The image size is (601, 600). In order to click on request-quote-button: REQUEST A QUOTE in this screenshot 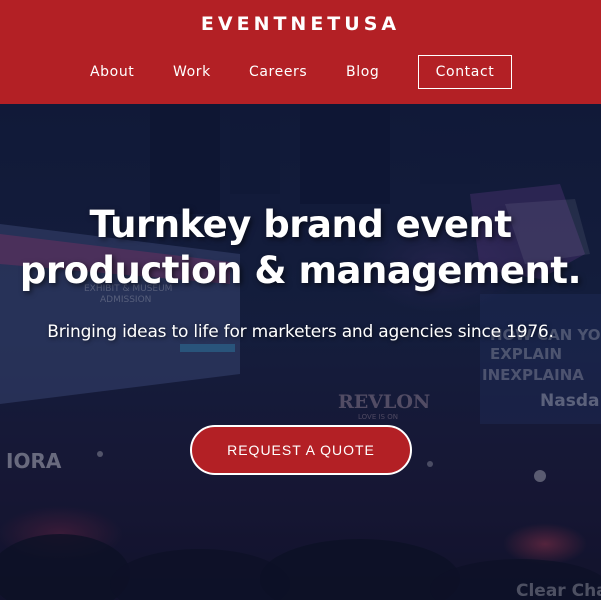, I will do `click(301, 450)`.